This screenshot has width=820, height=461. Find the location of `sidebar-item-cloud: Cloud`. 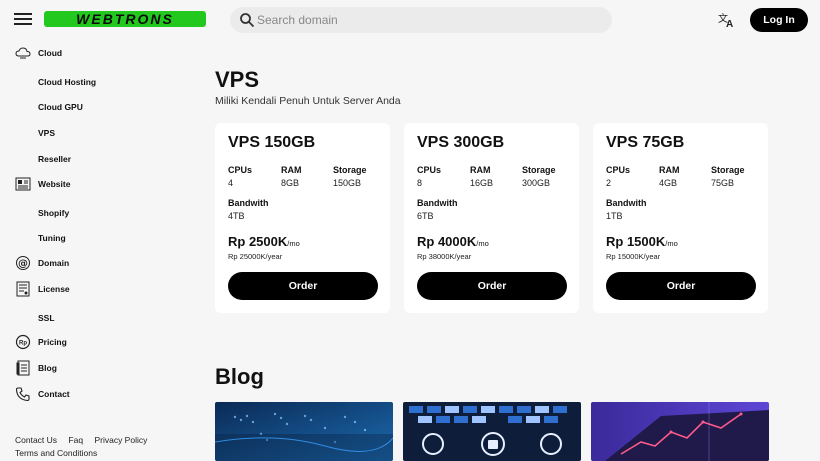

sidebar-item-cloud: Cloud is located at coordinates (38, 53).